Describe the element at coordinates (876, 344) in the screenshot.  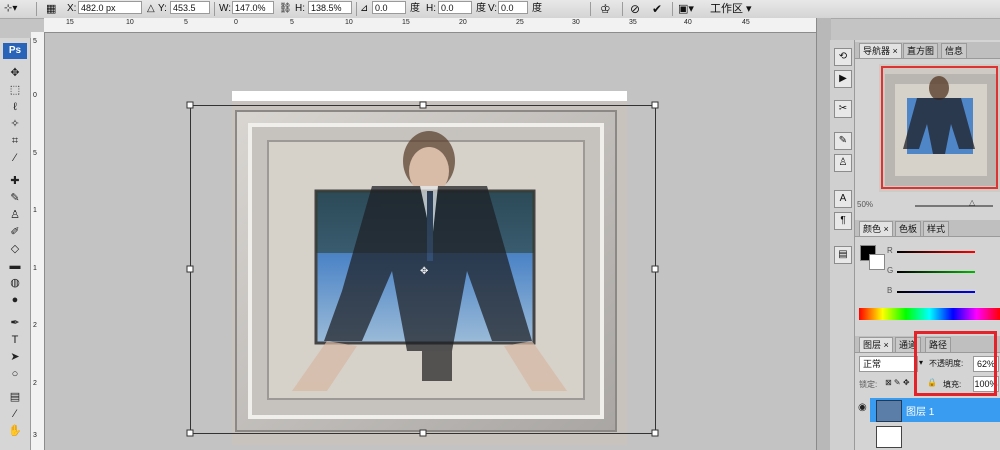
I see `tab-layers: 图层 ×` at that location.